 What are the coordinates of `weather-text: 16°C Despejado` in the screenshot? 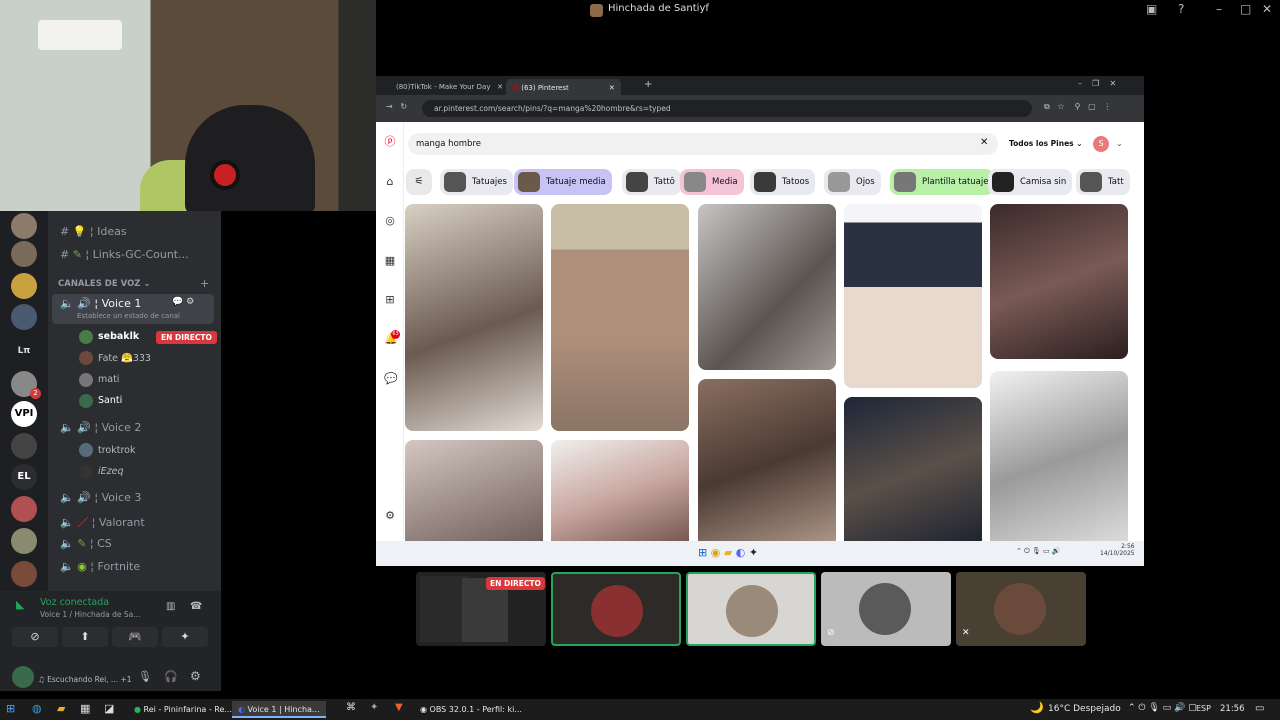 It's located at (1084, 709).